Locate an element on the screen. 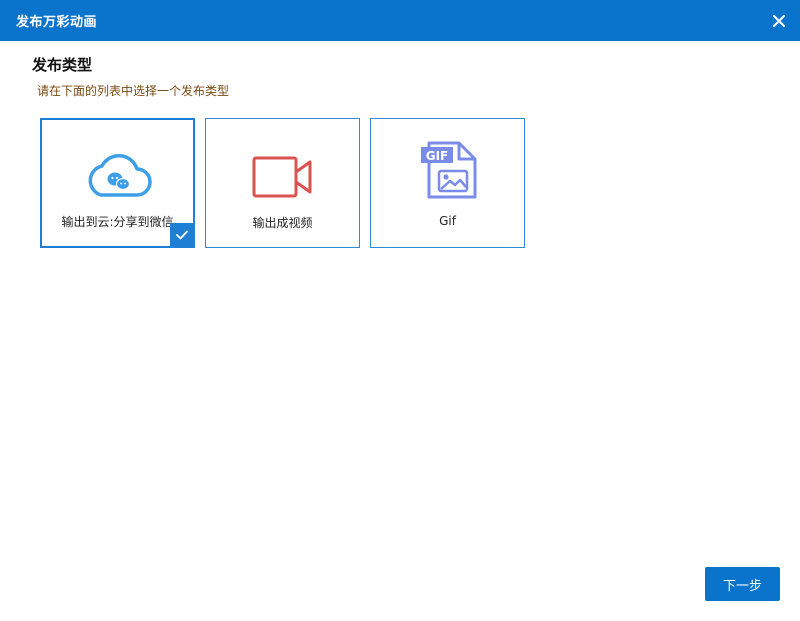 This screenshot has height=621, width=800. next-button: 下一步 is located at coordinates (742, 584).